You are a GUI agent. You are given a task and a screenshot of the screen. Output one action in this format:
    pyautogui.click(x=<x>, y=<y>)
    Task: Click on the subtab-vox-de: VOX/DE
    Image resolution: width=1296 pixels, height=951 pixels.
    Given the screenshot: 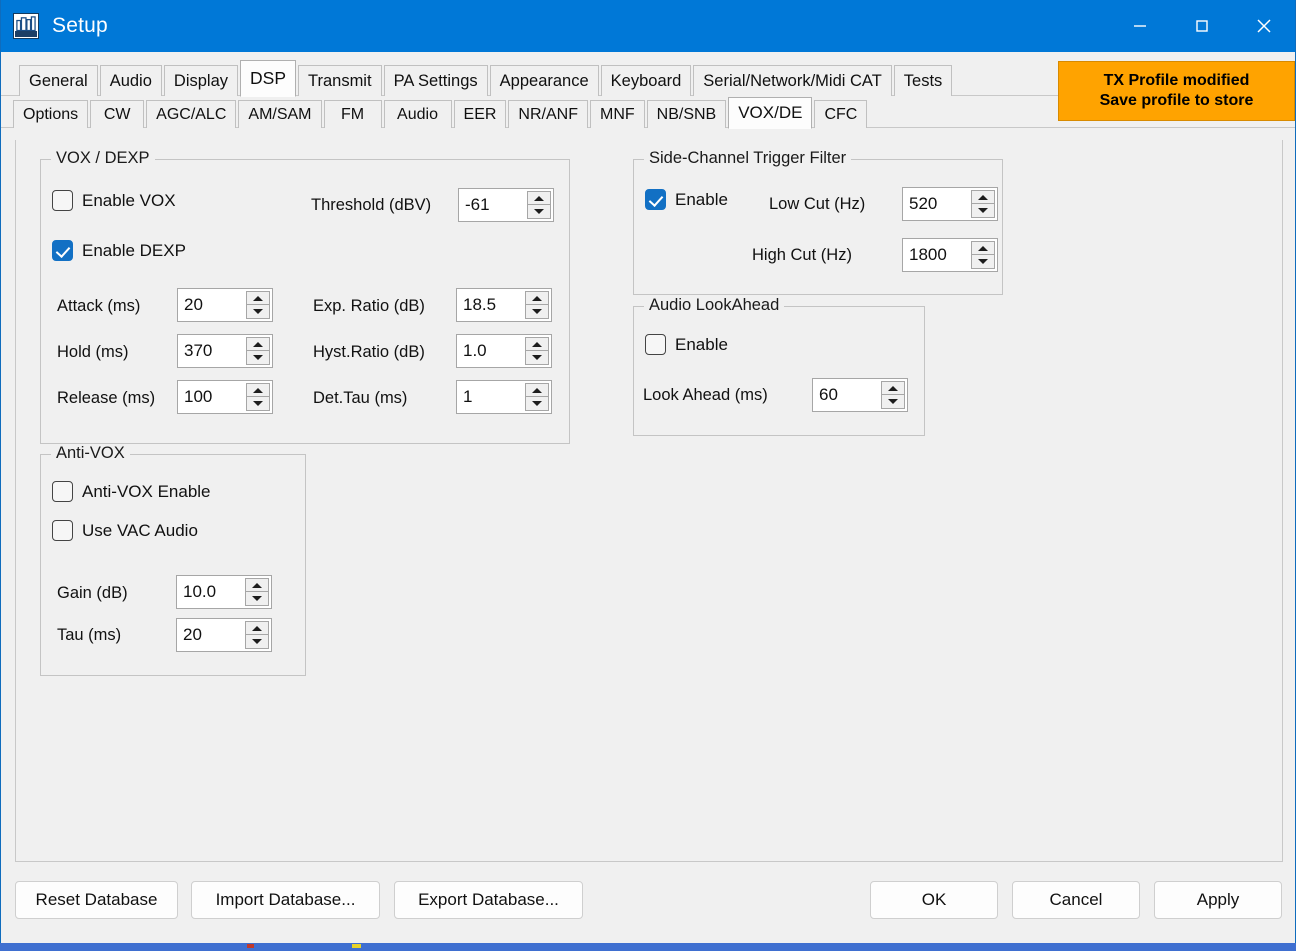 What is the action you would take?
    pyautogui.click(x=770, y=113)
    